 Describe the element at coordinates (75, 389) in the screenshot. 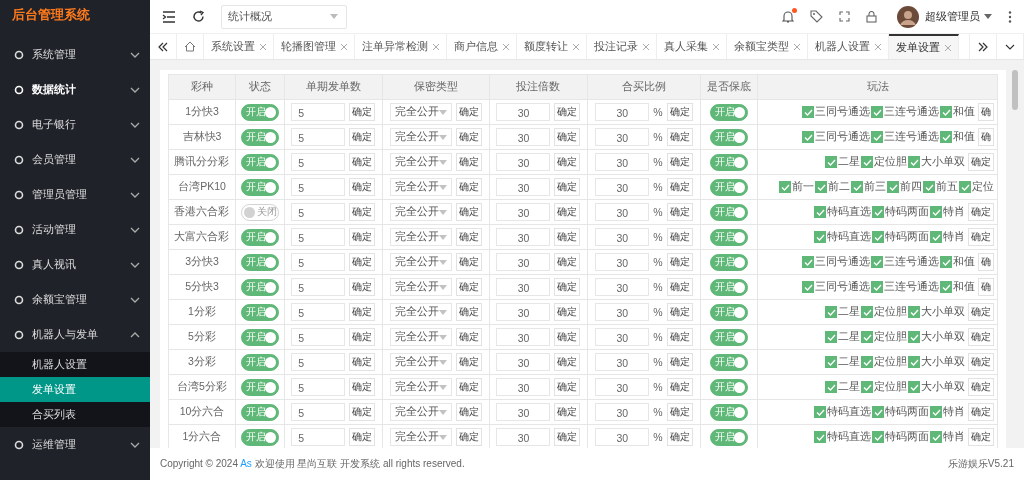

I see `submenu-item: 发单设置` at that location.